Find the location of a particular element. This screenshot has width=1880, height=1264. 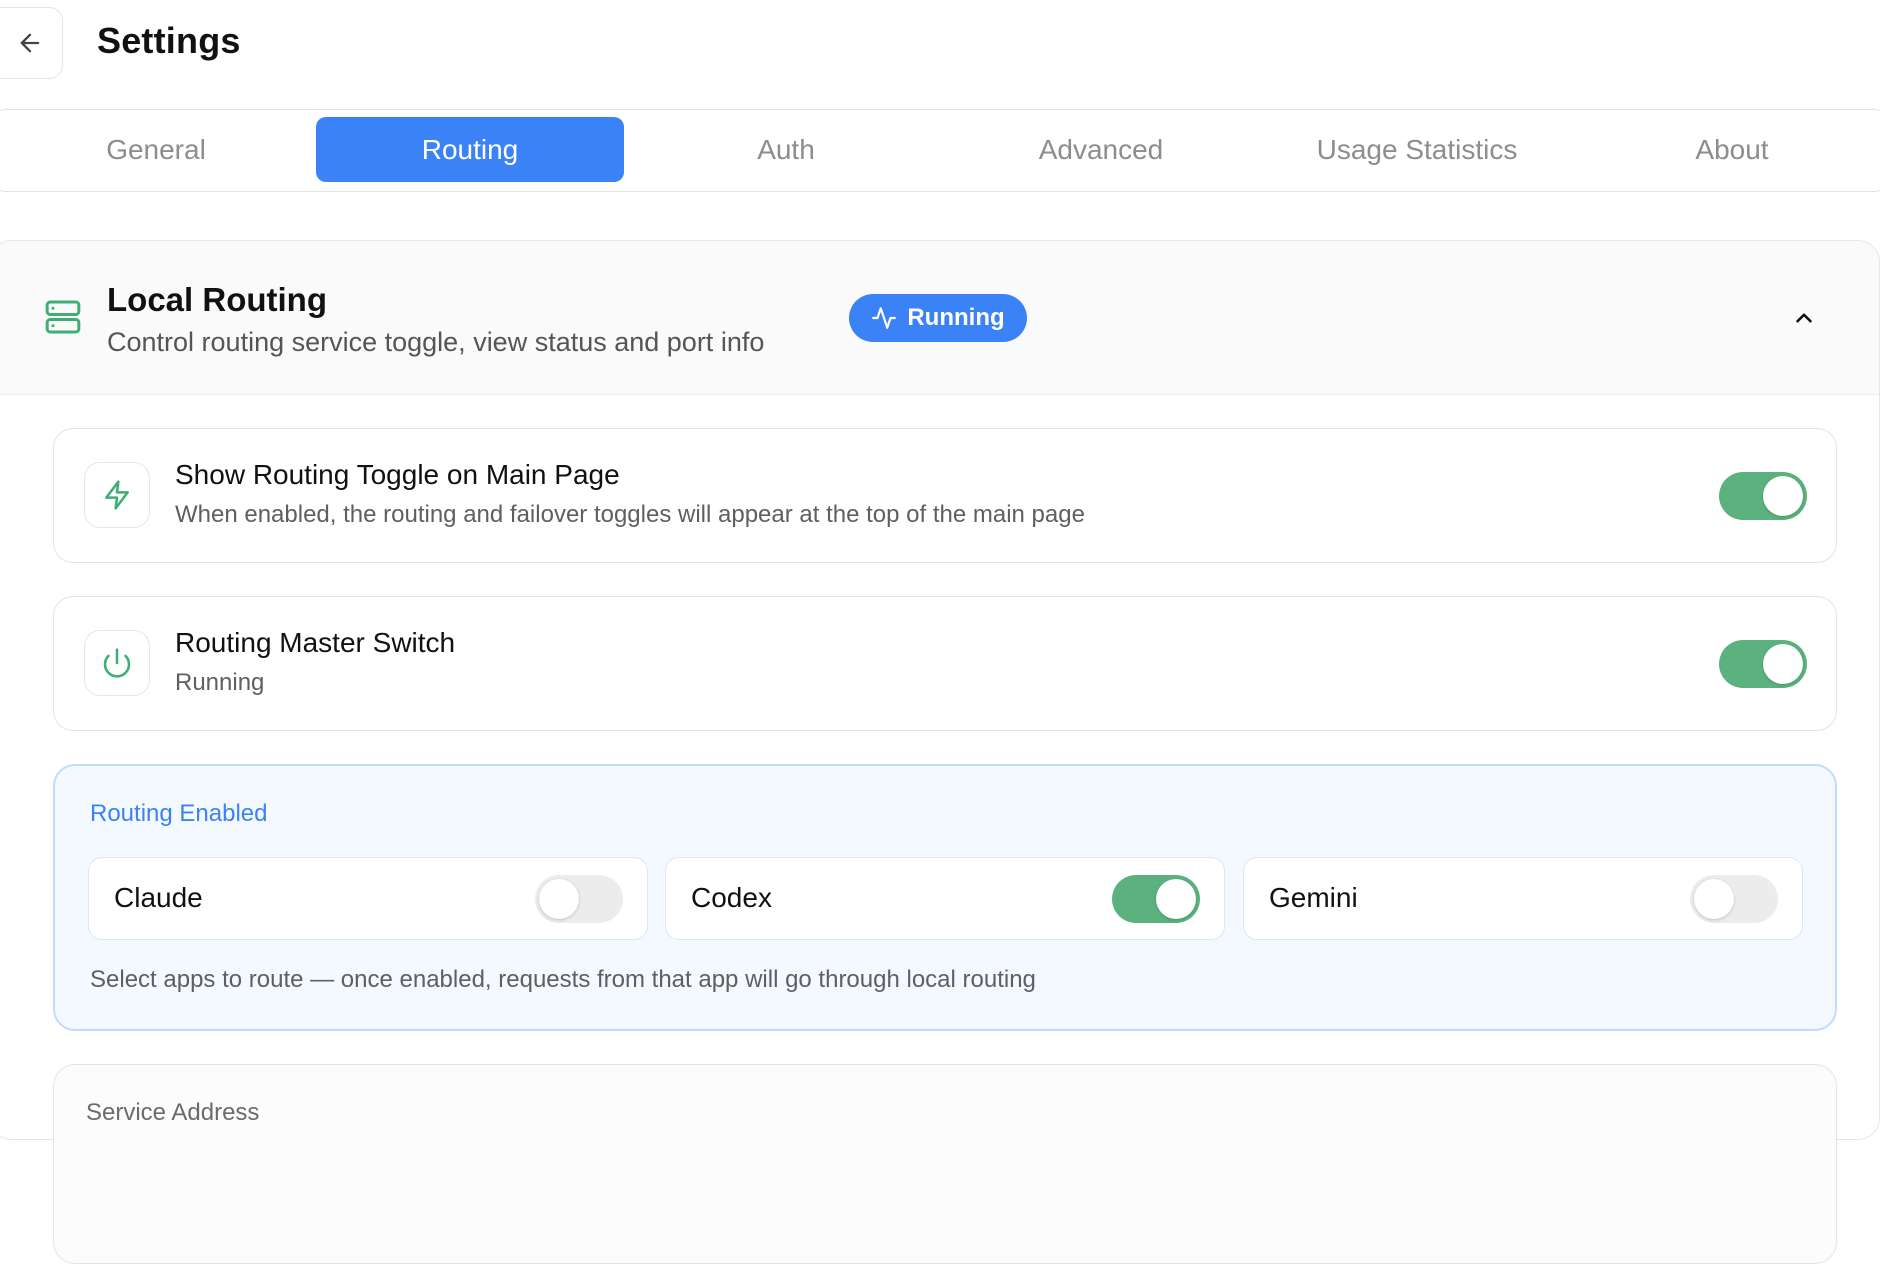

gemini-toggle-switch is located at coordinates (1734, 899).